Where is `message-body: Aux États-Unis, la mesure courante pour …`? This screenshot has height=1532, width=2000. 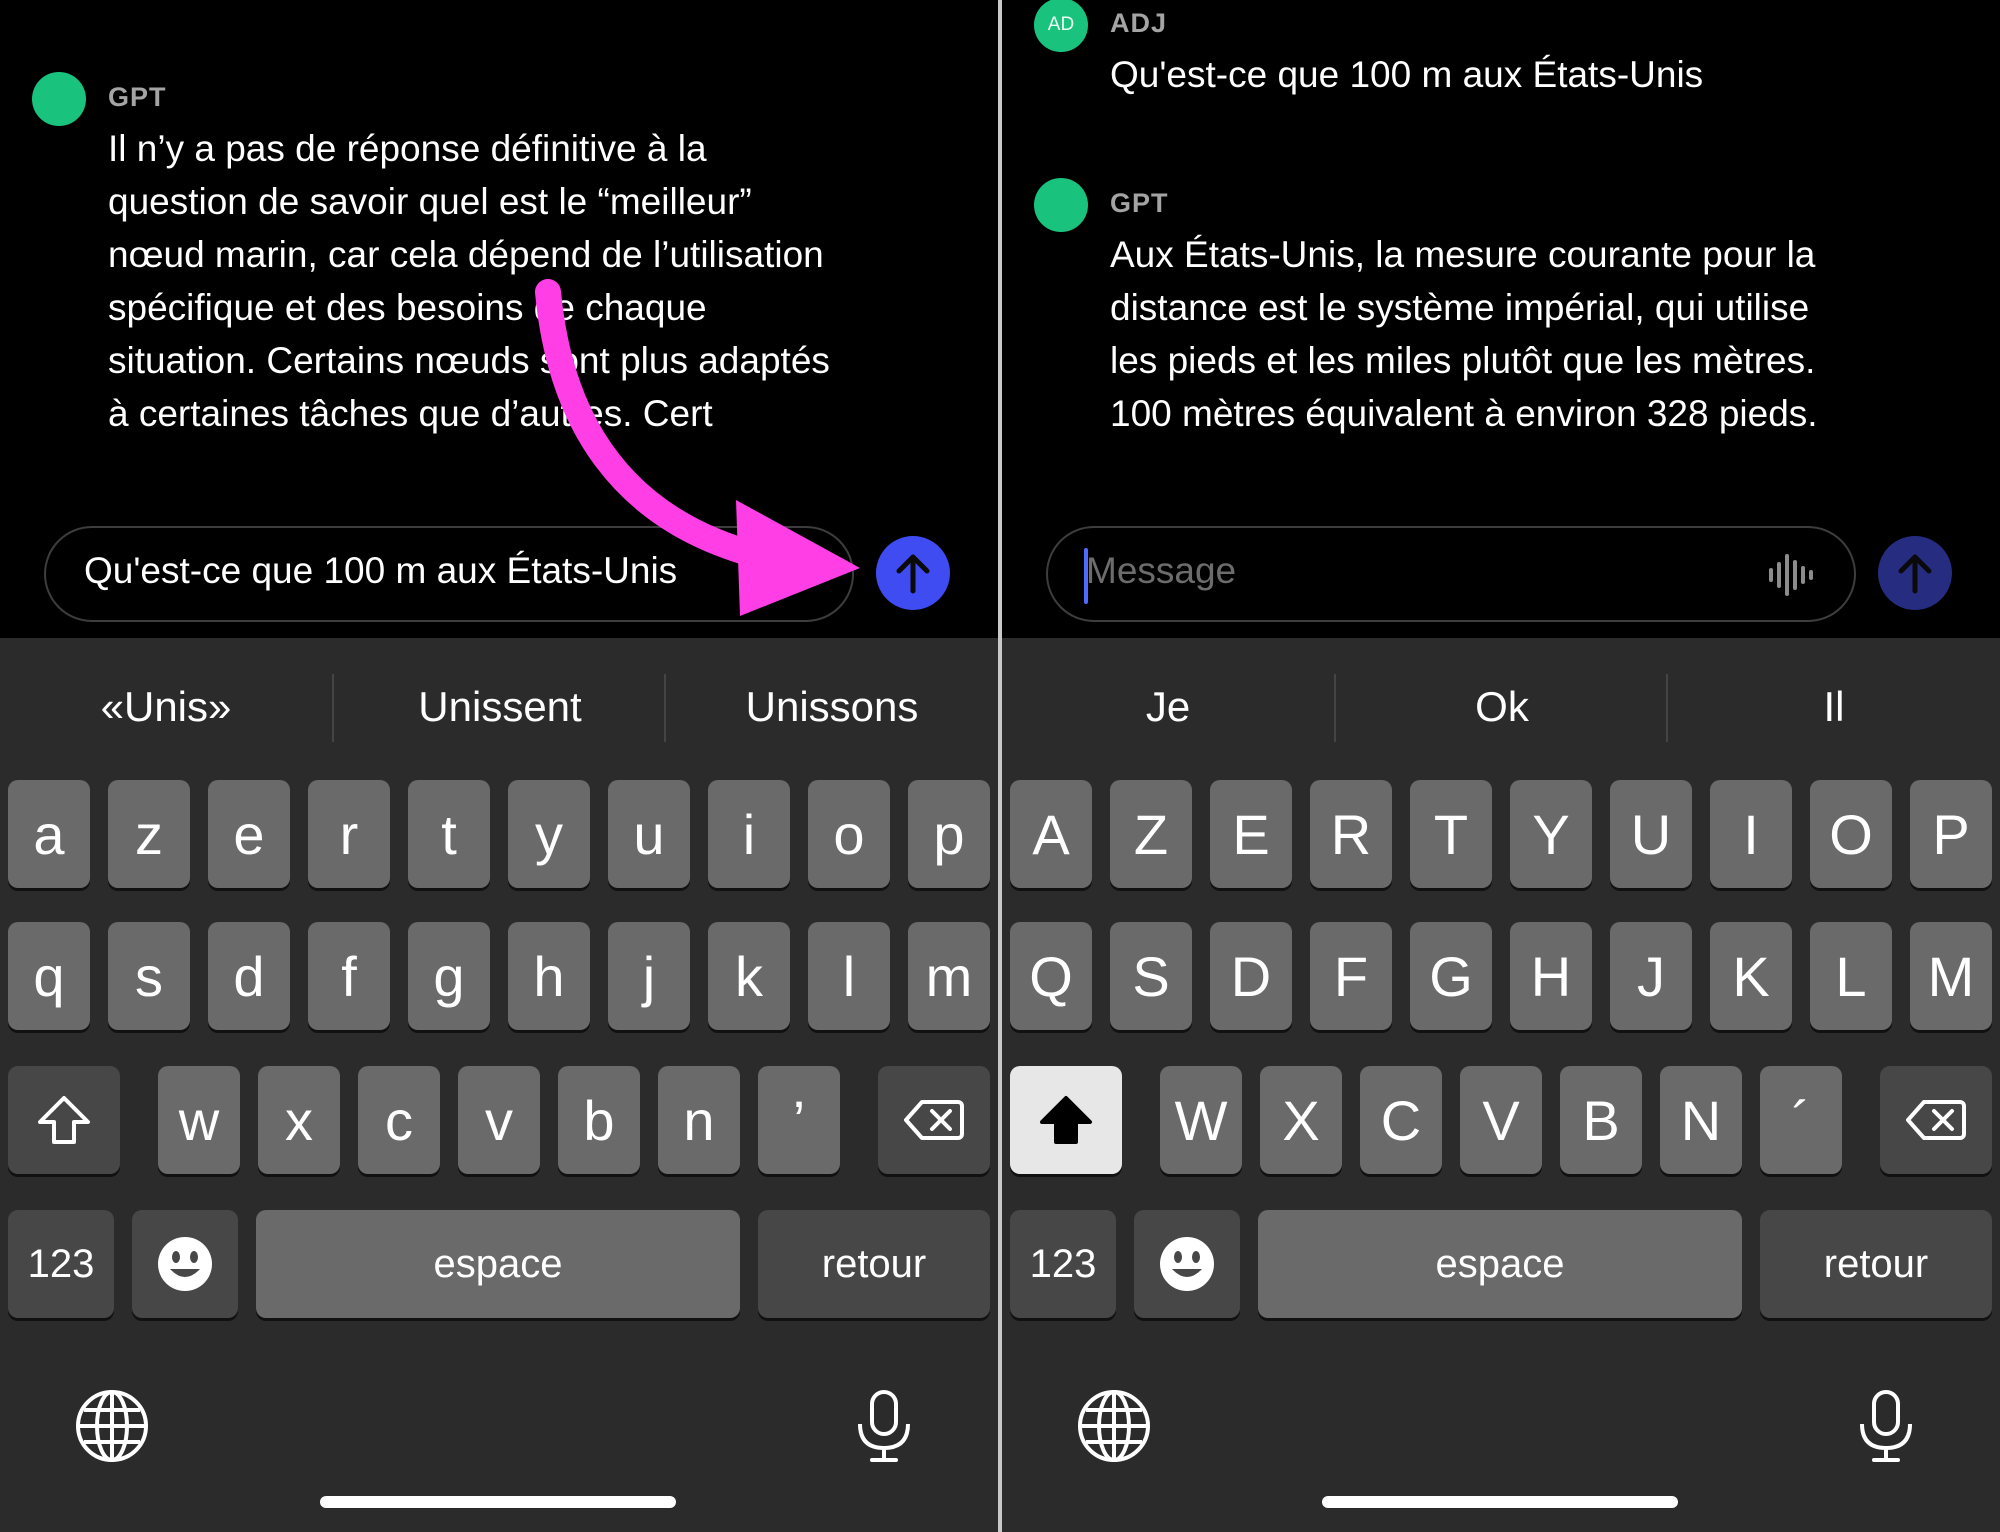
message-body: Aux États-Unis, la mesure courante pour … is located at coordinates (1535, 334).